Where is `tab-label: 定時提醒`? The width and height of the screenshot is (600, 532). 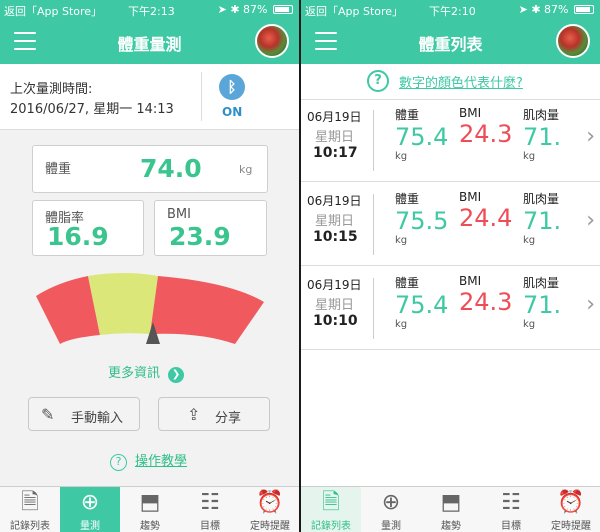 tab-label: 定時提醒 is located at coordinates (270, 526).